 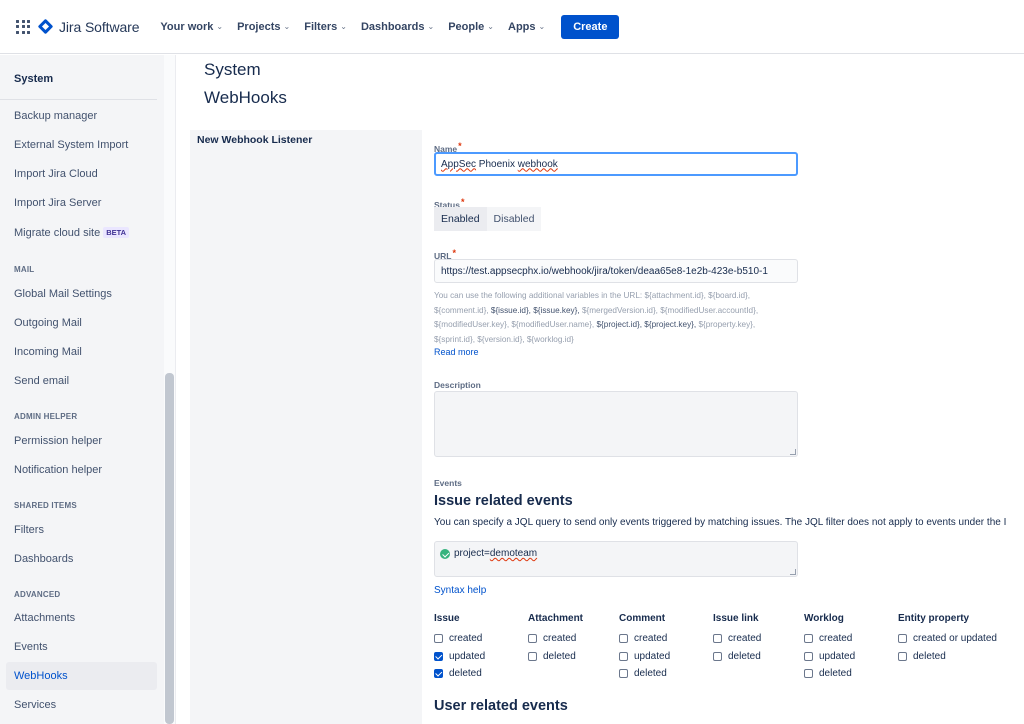 What do you see at coordinates (620, 325) in the screenshot?
I see `help-variable: ${project.id},` at bounding box center [620, 325].